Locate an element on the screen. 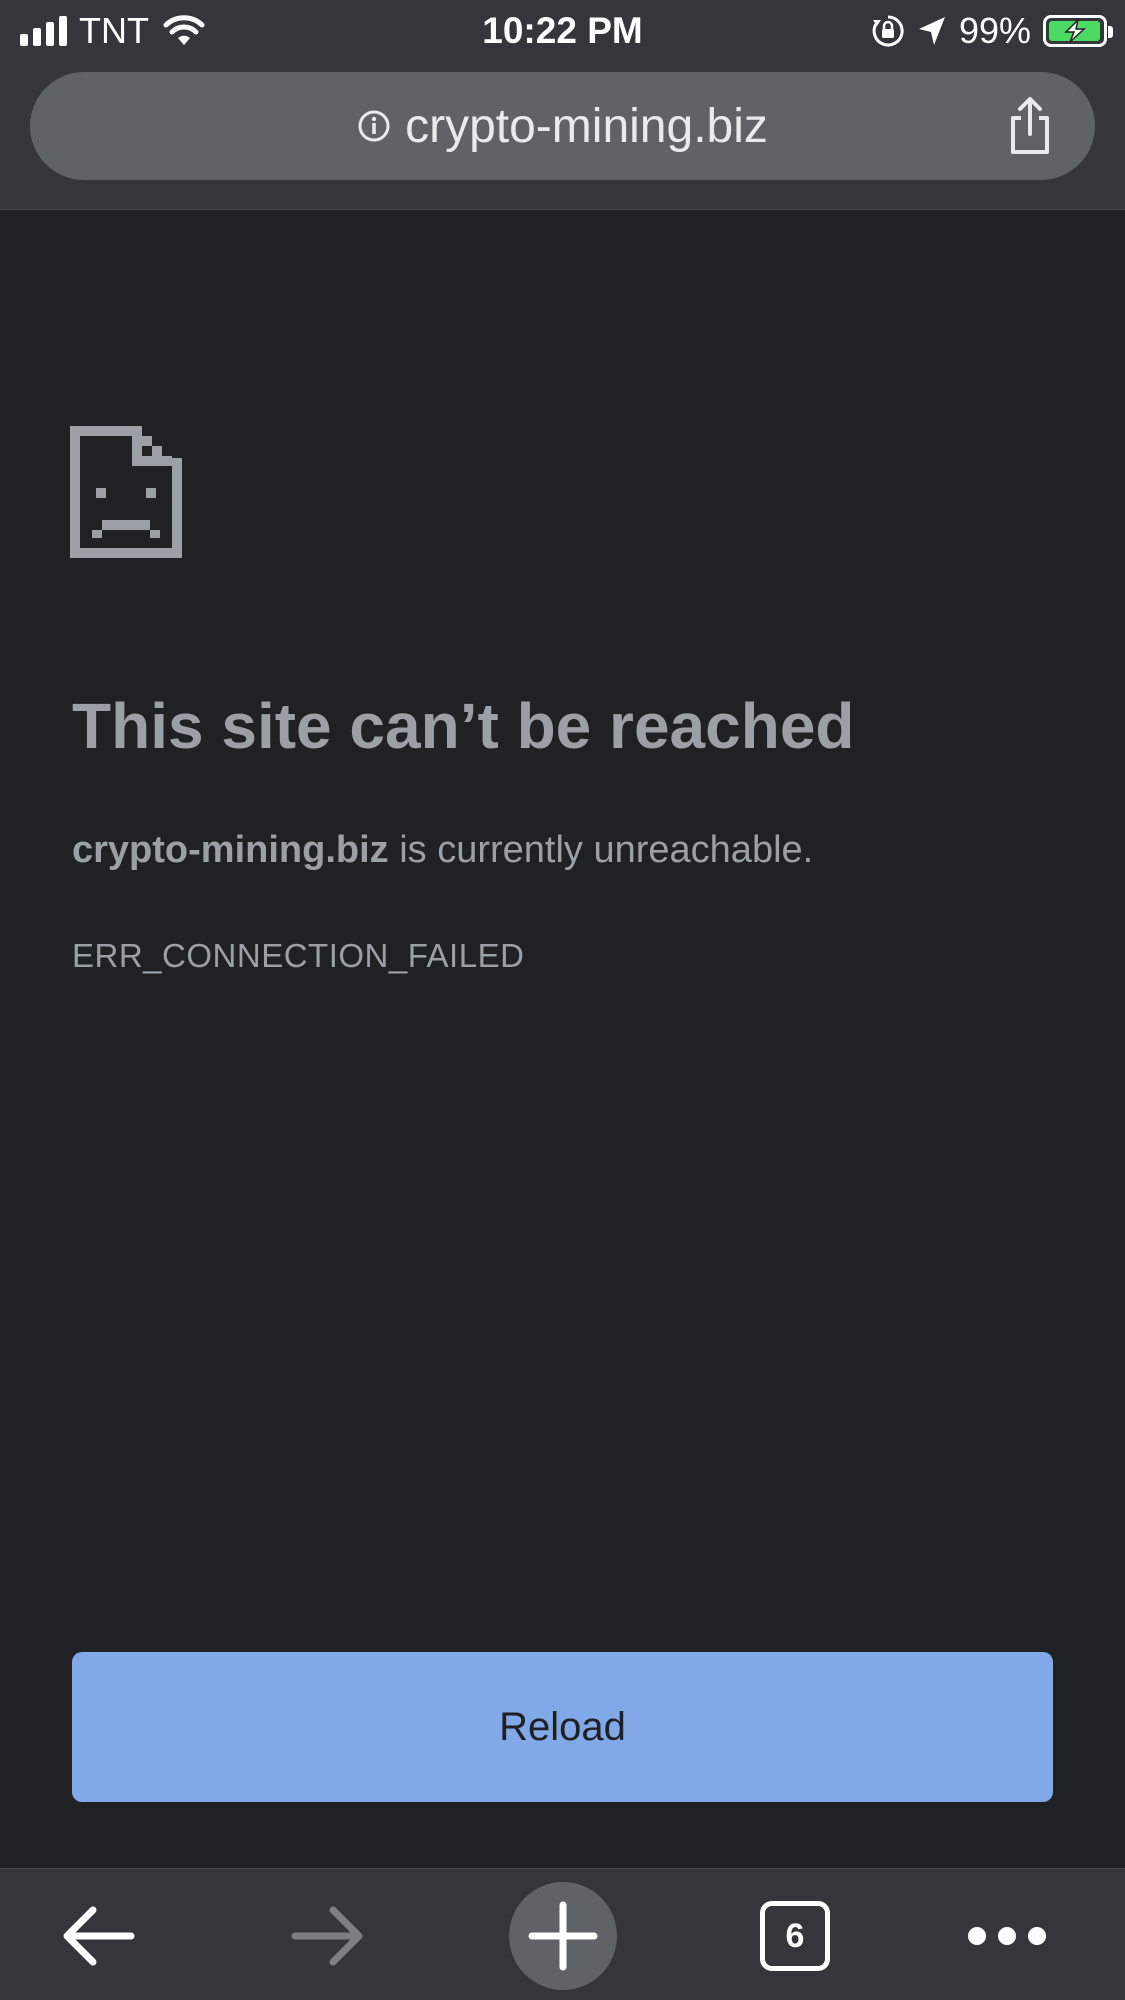  omnibox: crypto-mining.biz is located at coordinates (562, 126).